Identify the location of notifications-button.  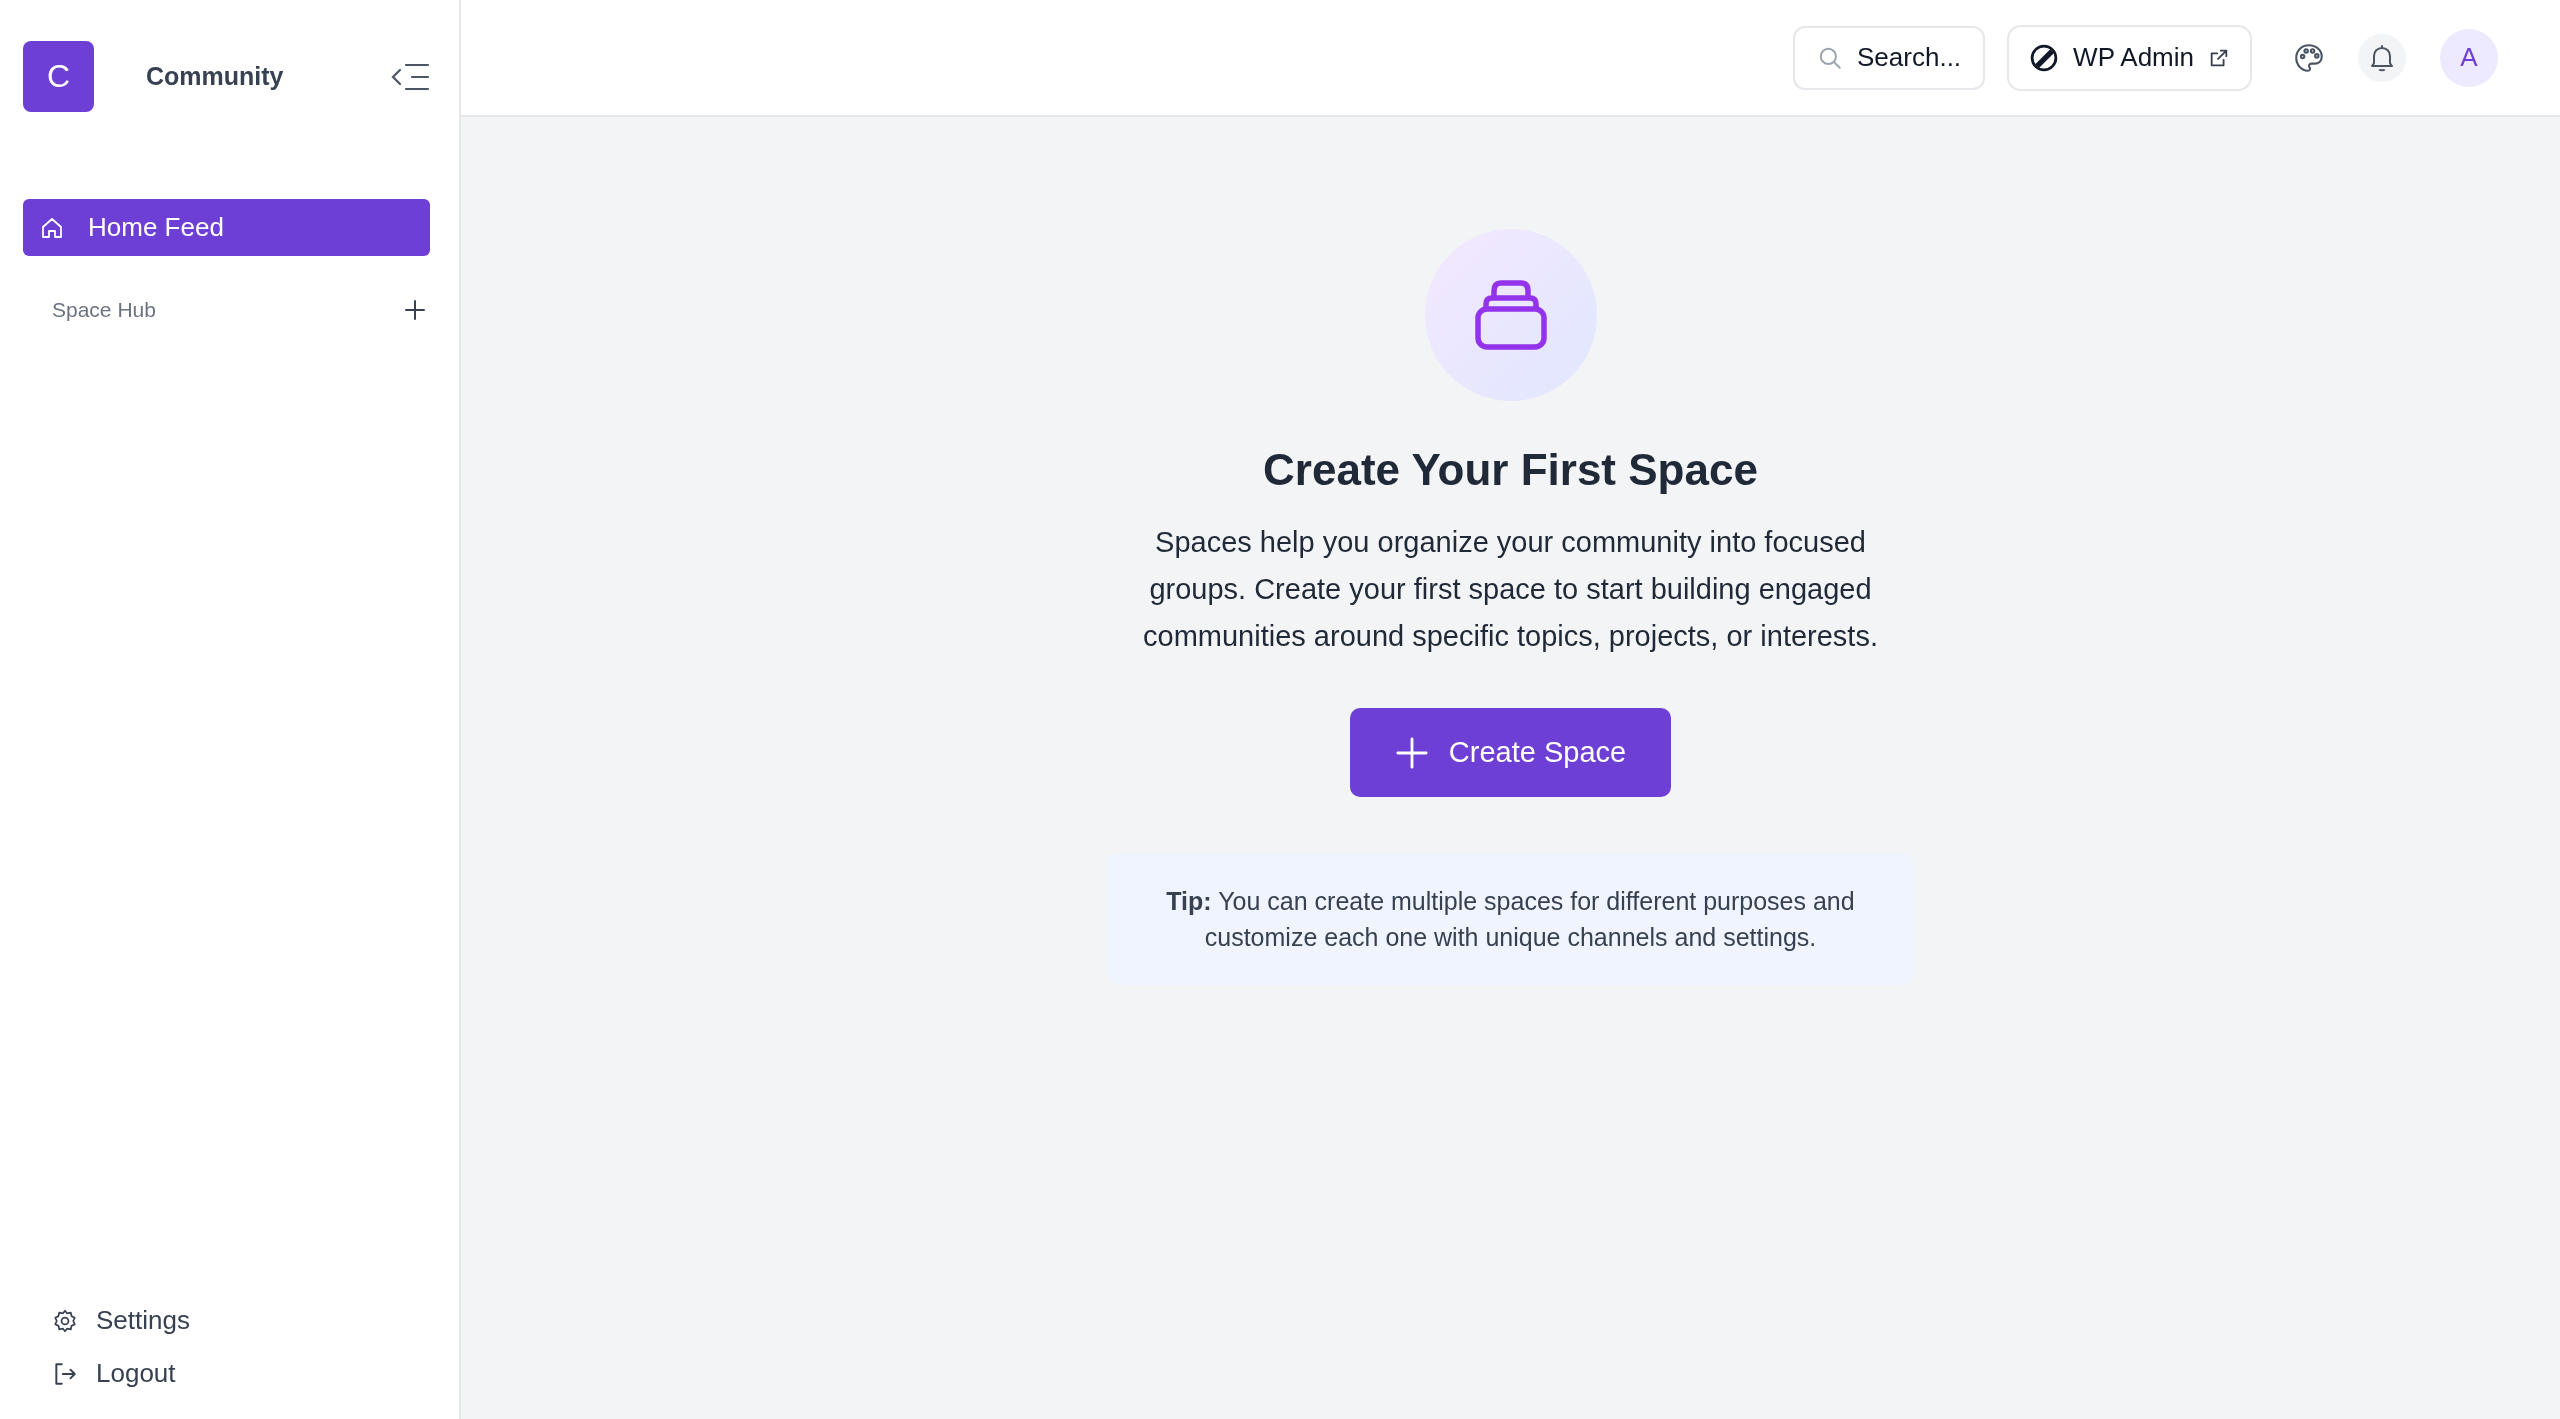
(2382, 57).